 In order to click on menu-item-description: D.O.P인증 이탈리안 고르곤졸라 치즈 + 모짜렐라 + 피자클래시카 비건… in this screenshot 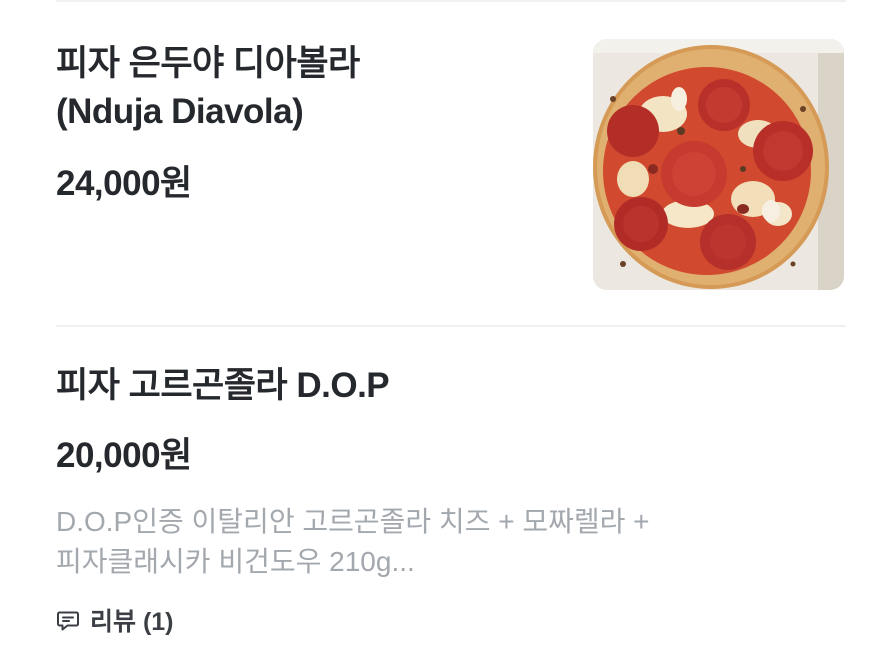, I will do `click(353, 541)`.